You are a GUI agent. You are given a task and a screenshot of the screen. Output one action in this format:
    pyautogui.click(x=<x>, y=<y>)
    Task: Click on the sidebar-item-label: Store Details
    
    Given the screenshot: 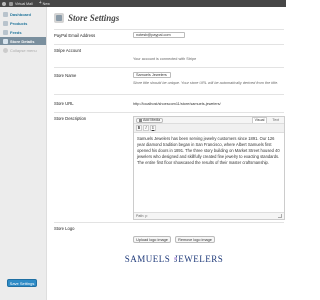 What is the action you would take?
    pyautogui.click(x=22, y=41)
    